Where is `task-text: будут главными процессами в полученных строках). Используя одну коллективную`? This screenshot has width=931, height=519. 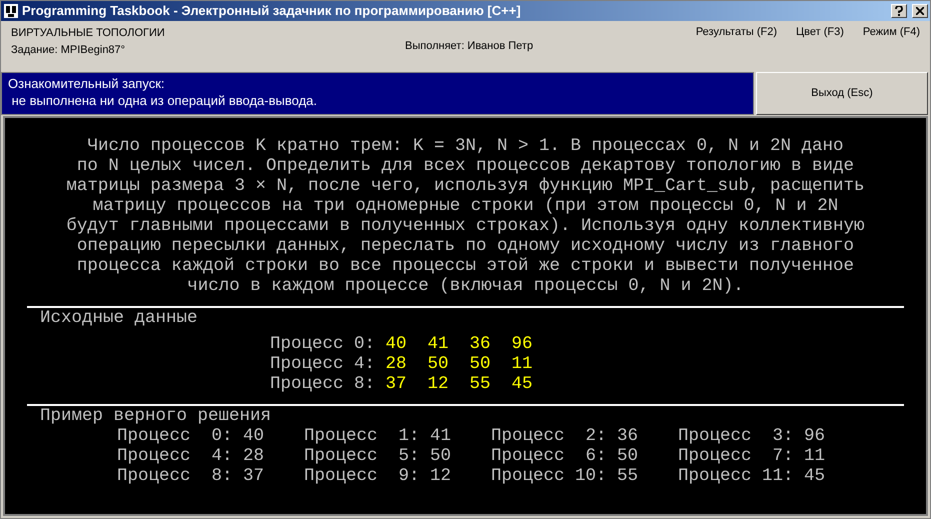 task-text: будут главными процессами в полученных строках). Используя одну коллективную is located at coordinates (465, 226).